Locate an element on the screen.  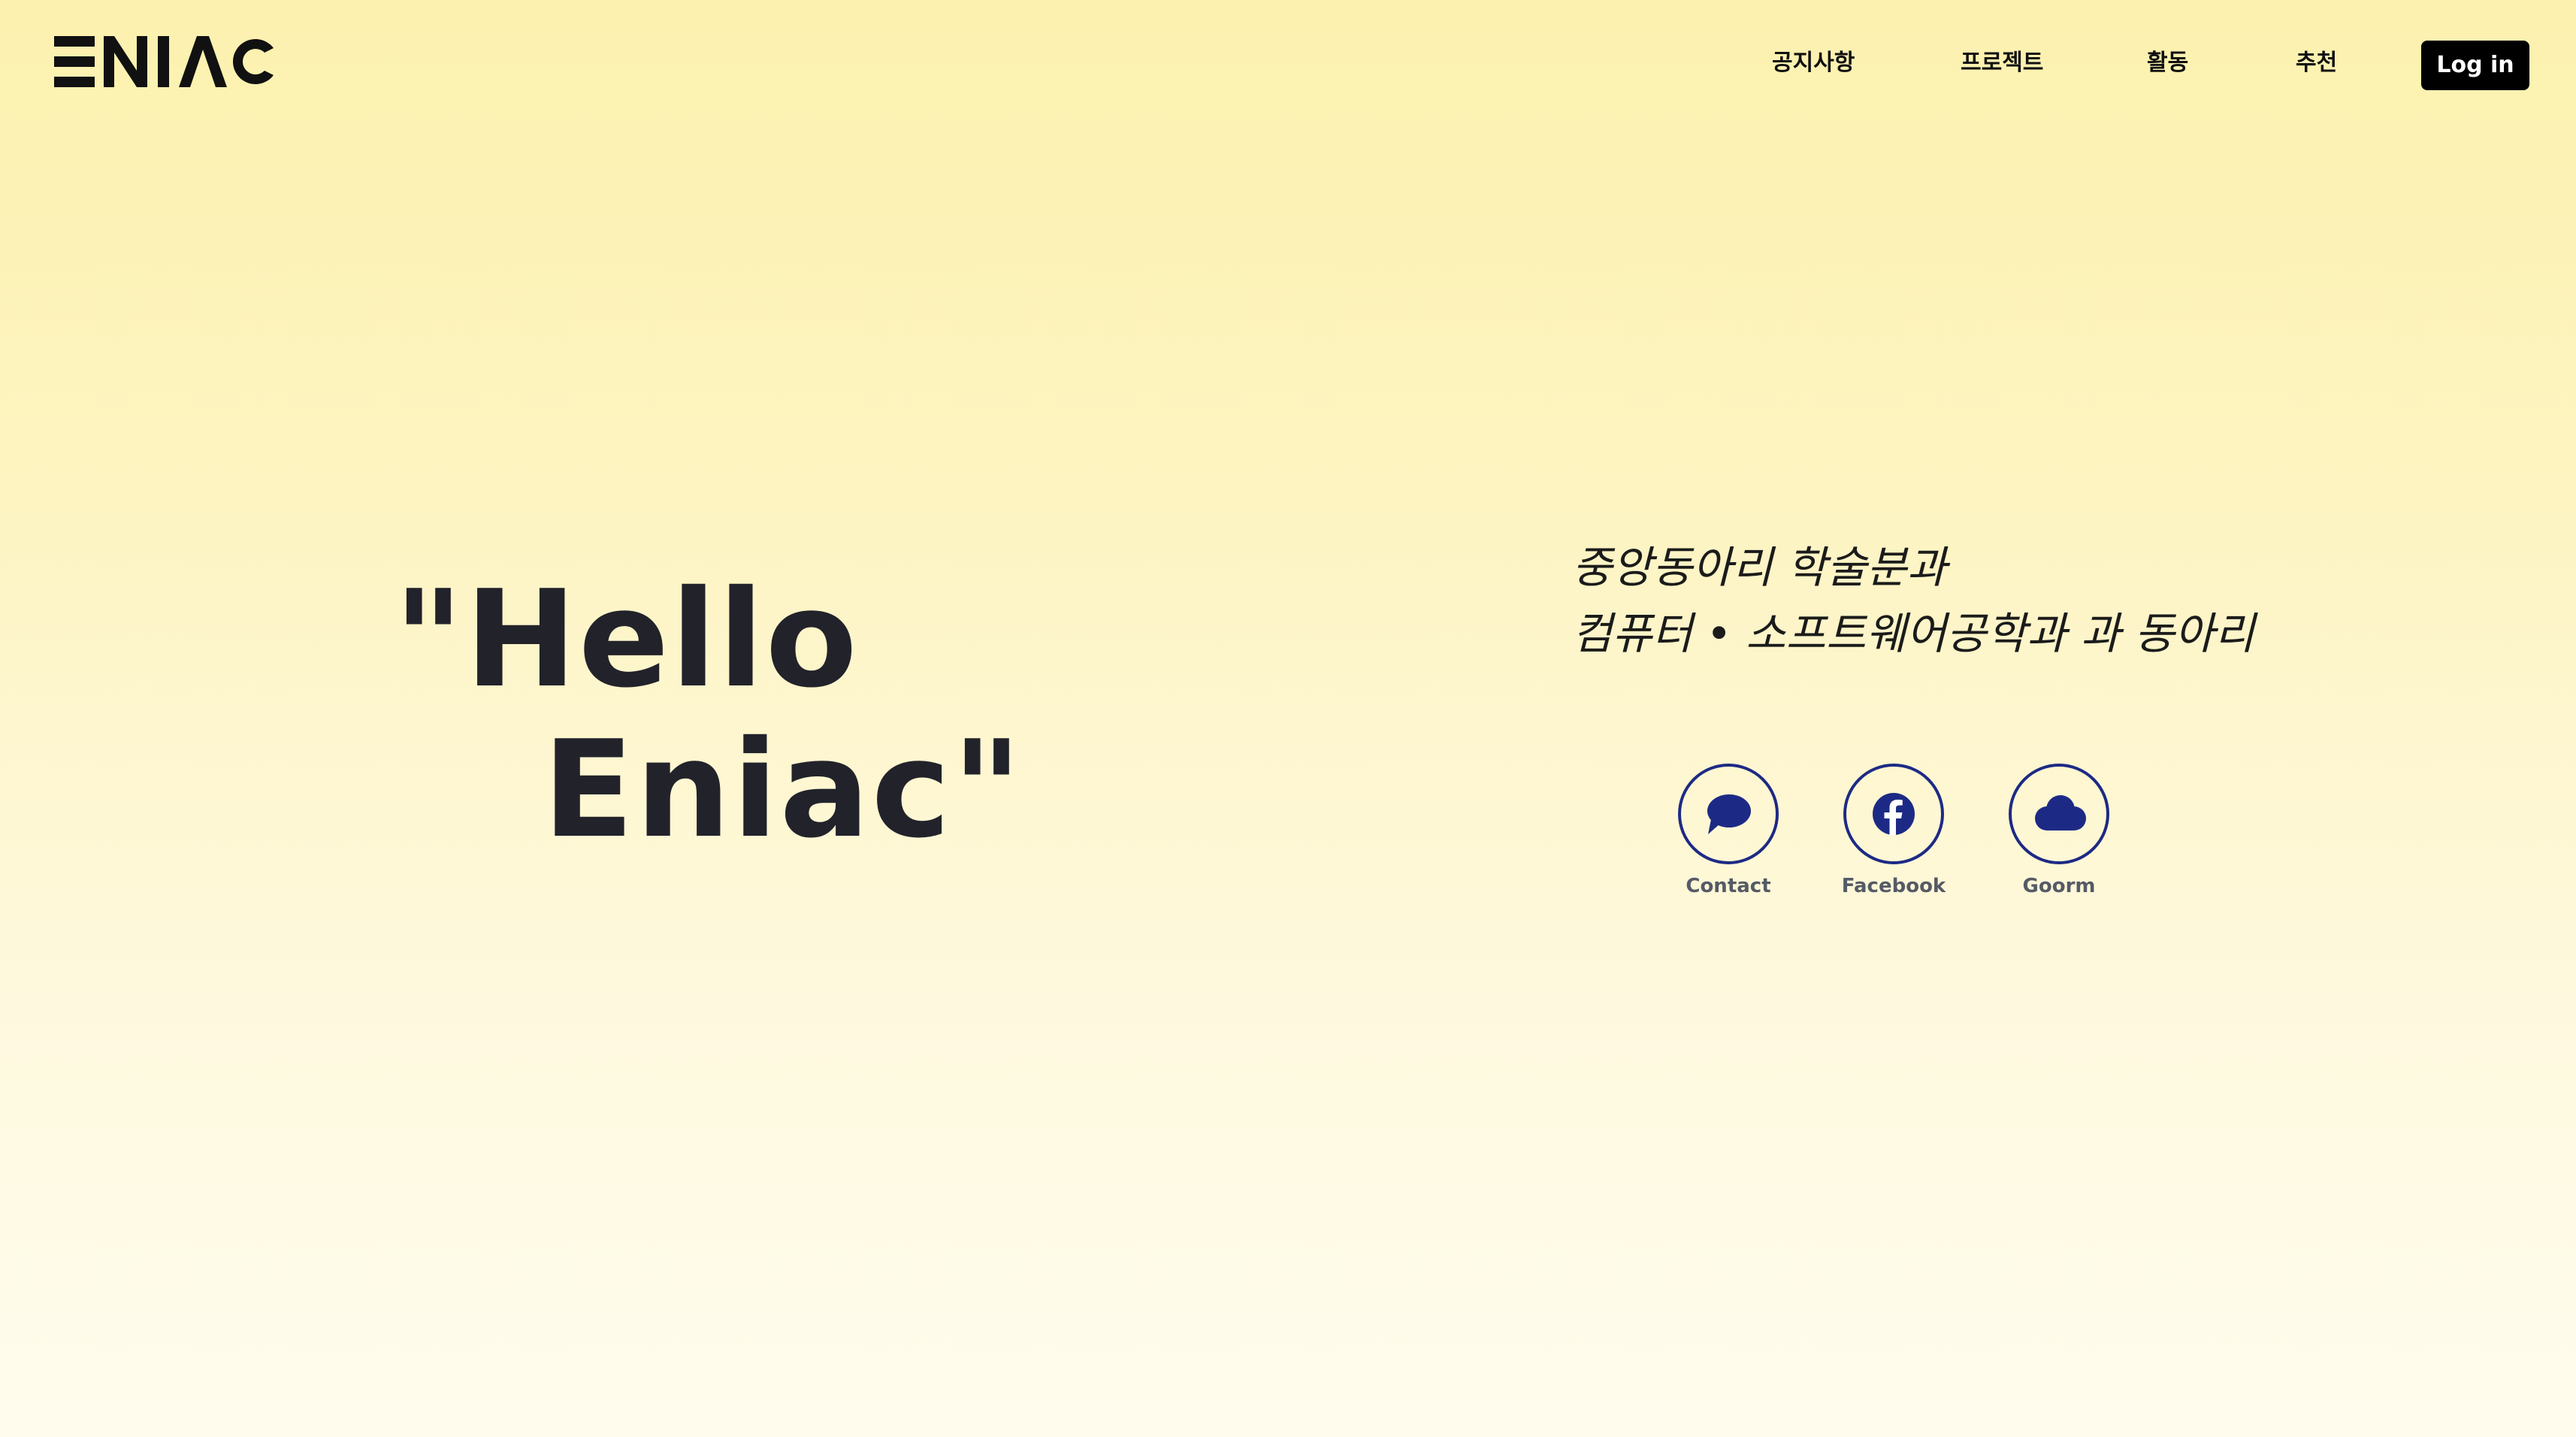
tagline-line-2: 컴퓨터 • 소프트웨어공학과 과 동아리 is located at coordinates (1914, 633).